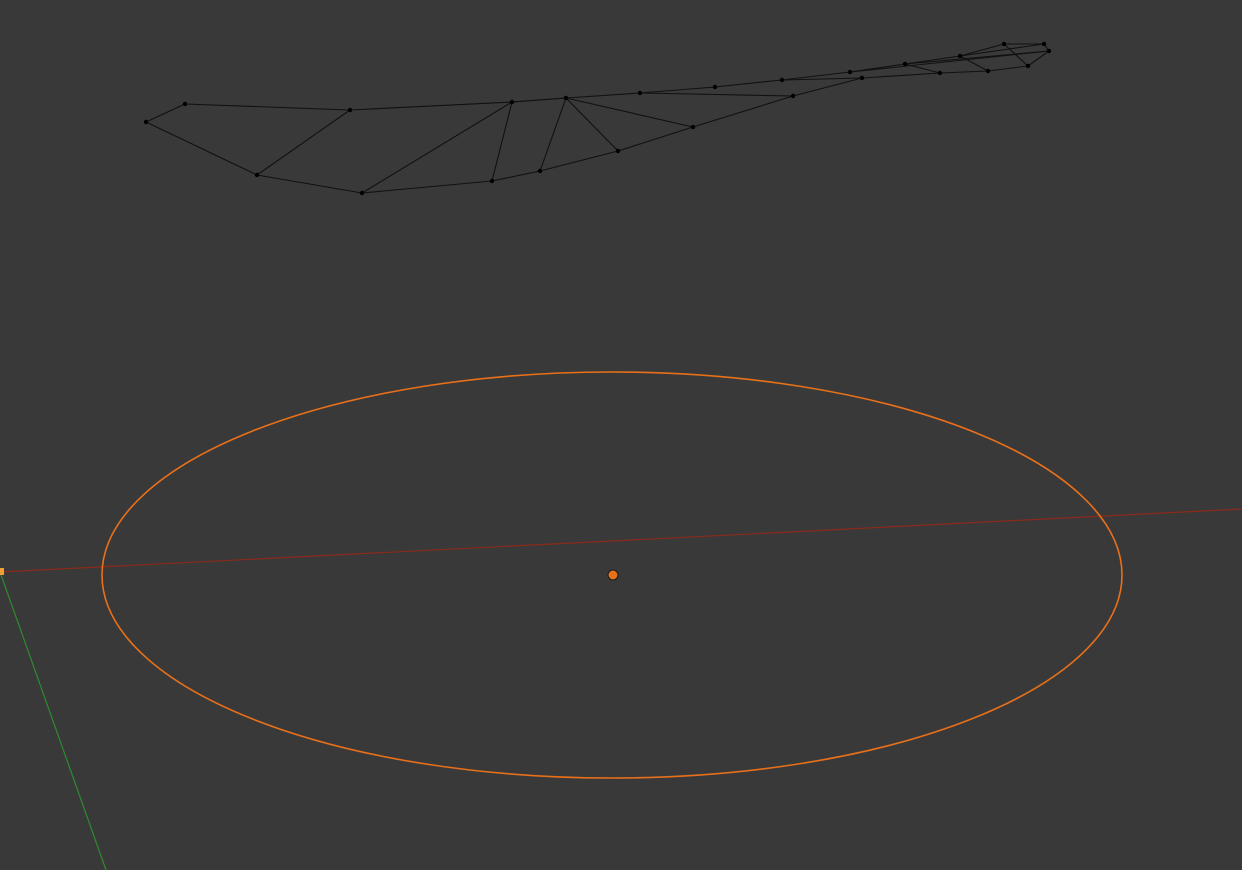 This screenshot has height=870, width=1242. What do you see at coordinates (2, 571) in the screenshot?
I see `axis-origin-marker` at bounding box center [2, 571].